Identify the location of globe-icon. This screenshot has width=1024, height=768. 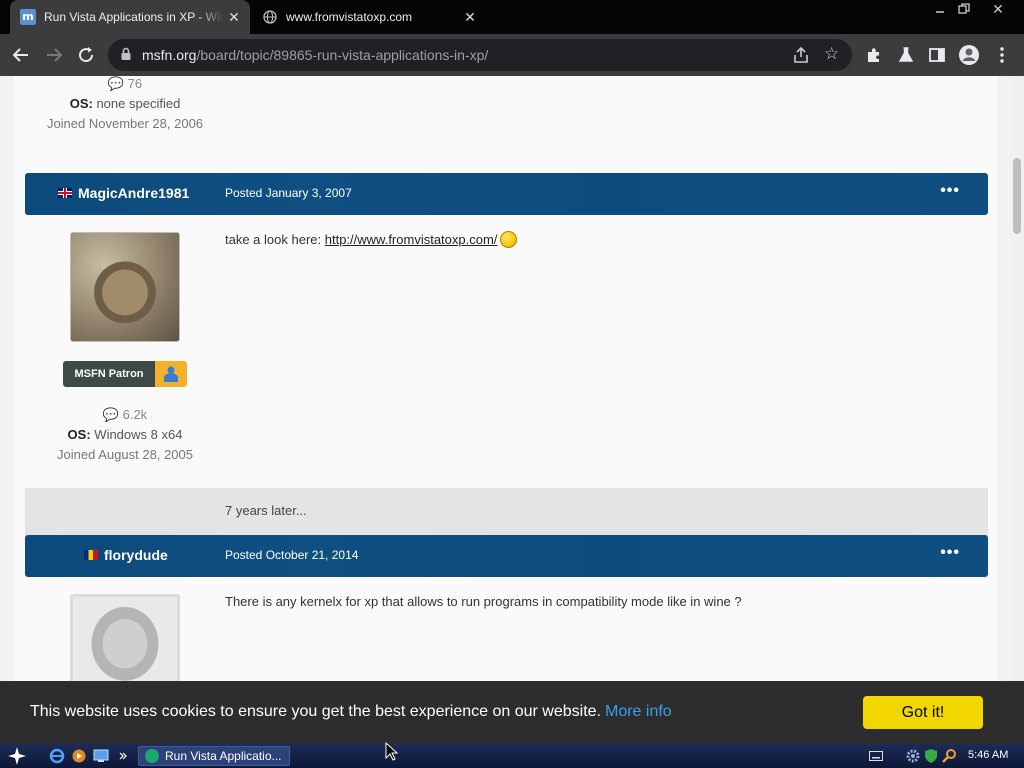
(270, 17).